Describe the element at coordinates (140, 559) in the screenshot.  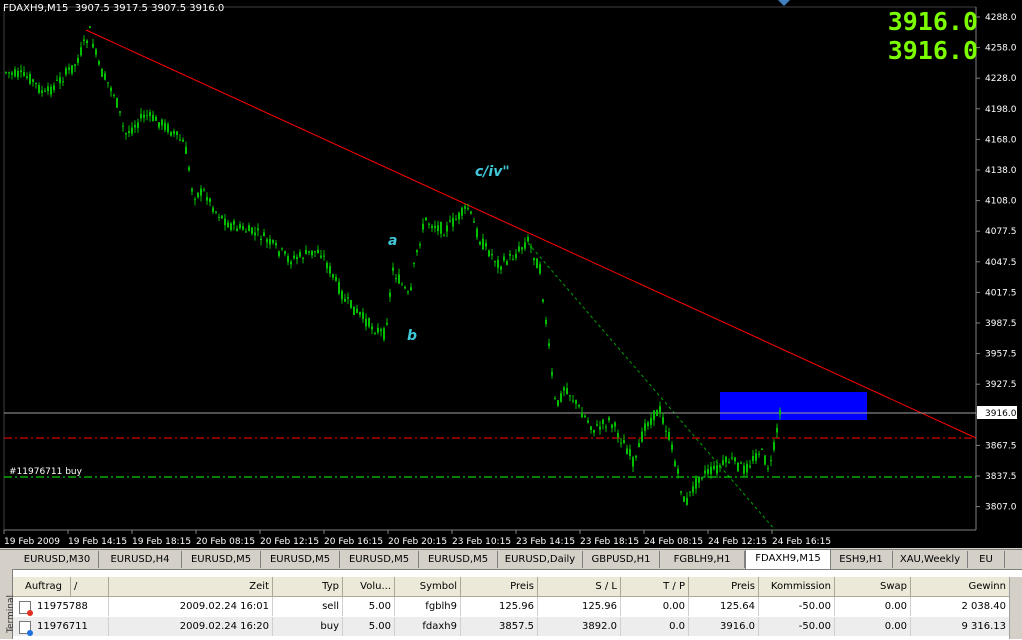
I see `tab-eurusd-h4: EURUSD,H4` at that location.